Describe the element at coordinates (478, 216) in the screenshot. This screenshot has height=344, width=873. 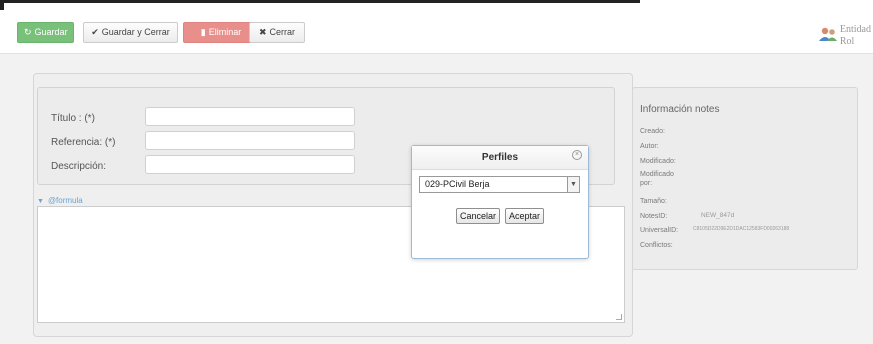
I see `cancelar-button: Cancelar` at that location.